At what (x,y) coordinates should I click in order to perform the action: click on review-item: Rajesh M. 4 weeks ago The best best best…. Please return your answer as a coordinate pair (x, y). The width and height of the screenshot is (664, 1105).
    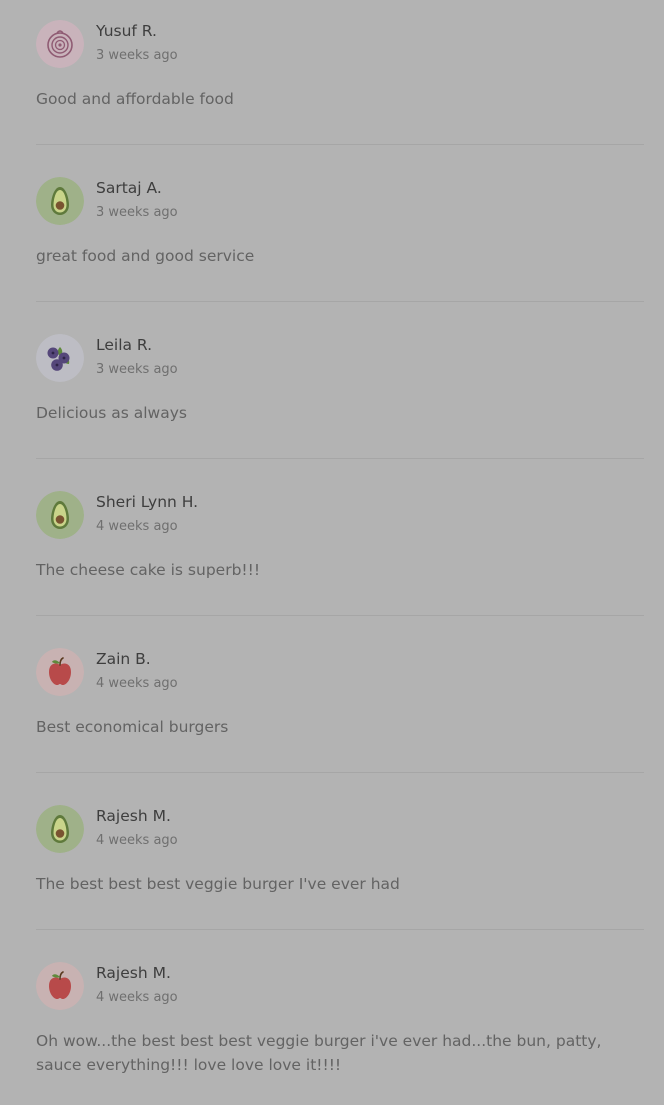
    Looking at the image, I should click on (340, 863).